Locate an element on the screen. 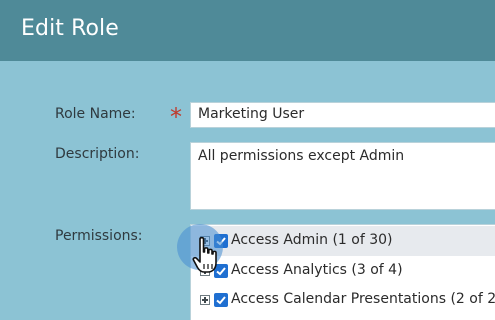  permission-row-access-admin: Access Admin (1 of 30) is located at coordinates (343, 241).